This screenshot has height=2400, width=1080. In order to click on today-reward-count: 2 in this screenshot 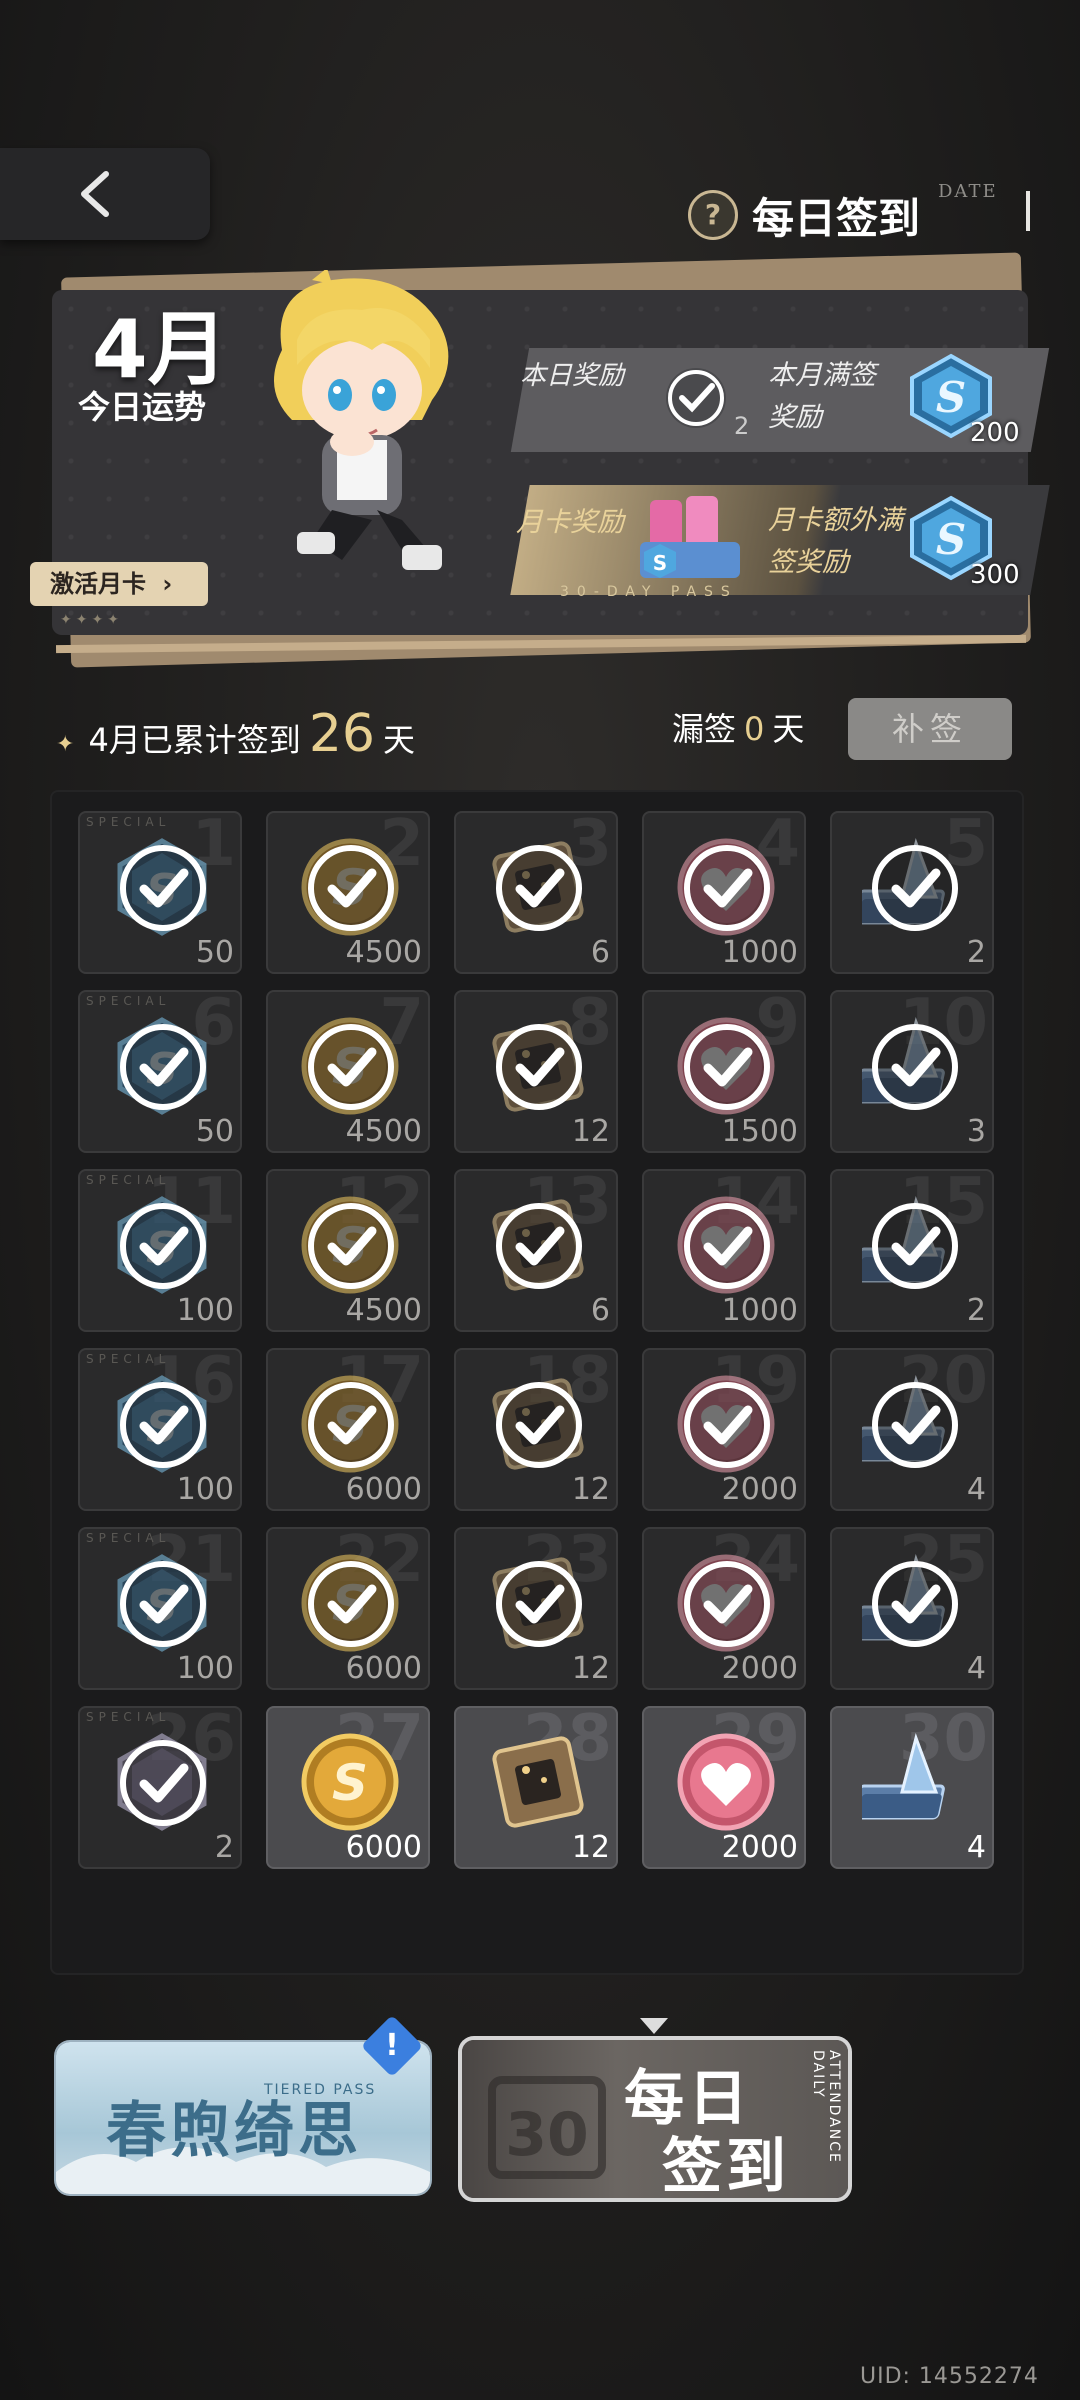, I will do `click(742, 426)`.